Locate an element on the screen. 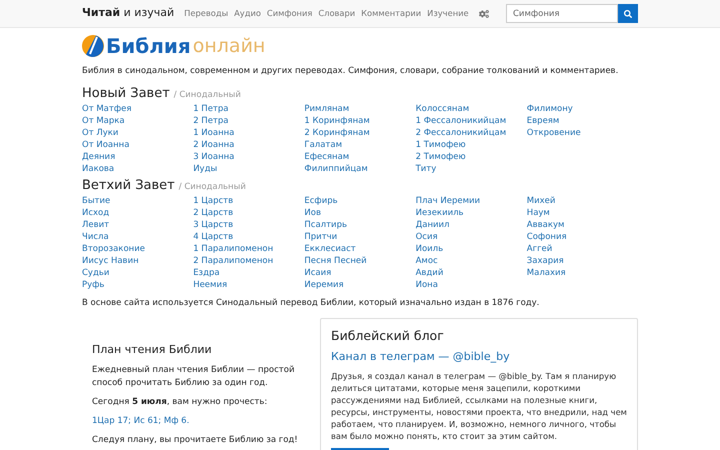 This screenshot has width=720, height=450. book-link: Михей is located at coordinates (541, 200).